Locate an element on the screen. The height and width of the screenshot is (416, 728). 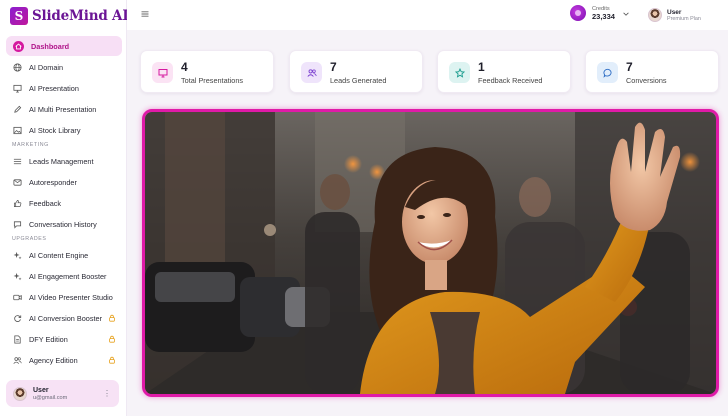
header-user-info: User Premium Plan is located at coordinates (693, 15).